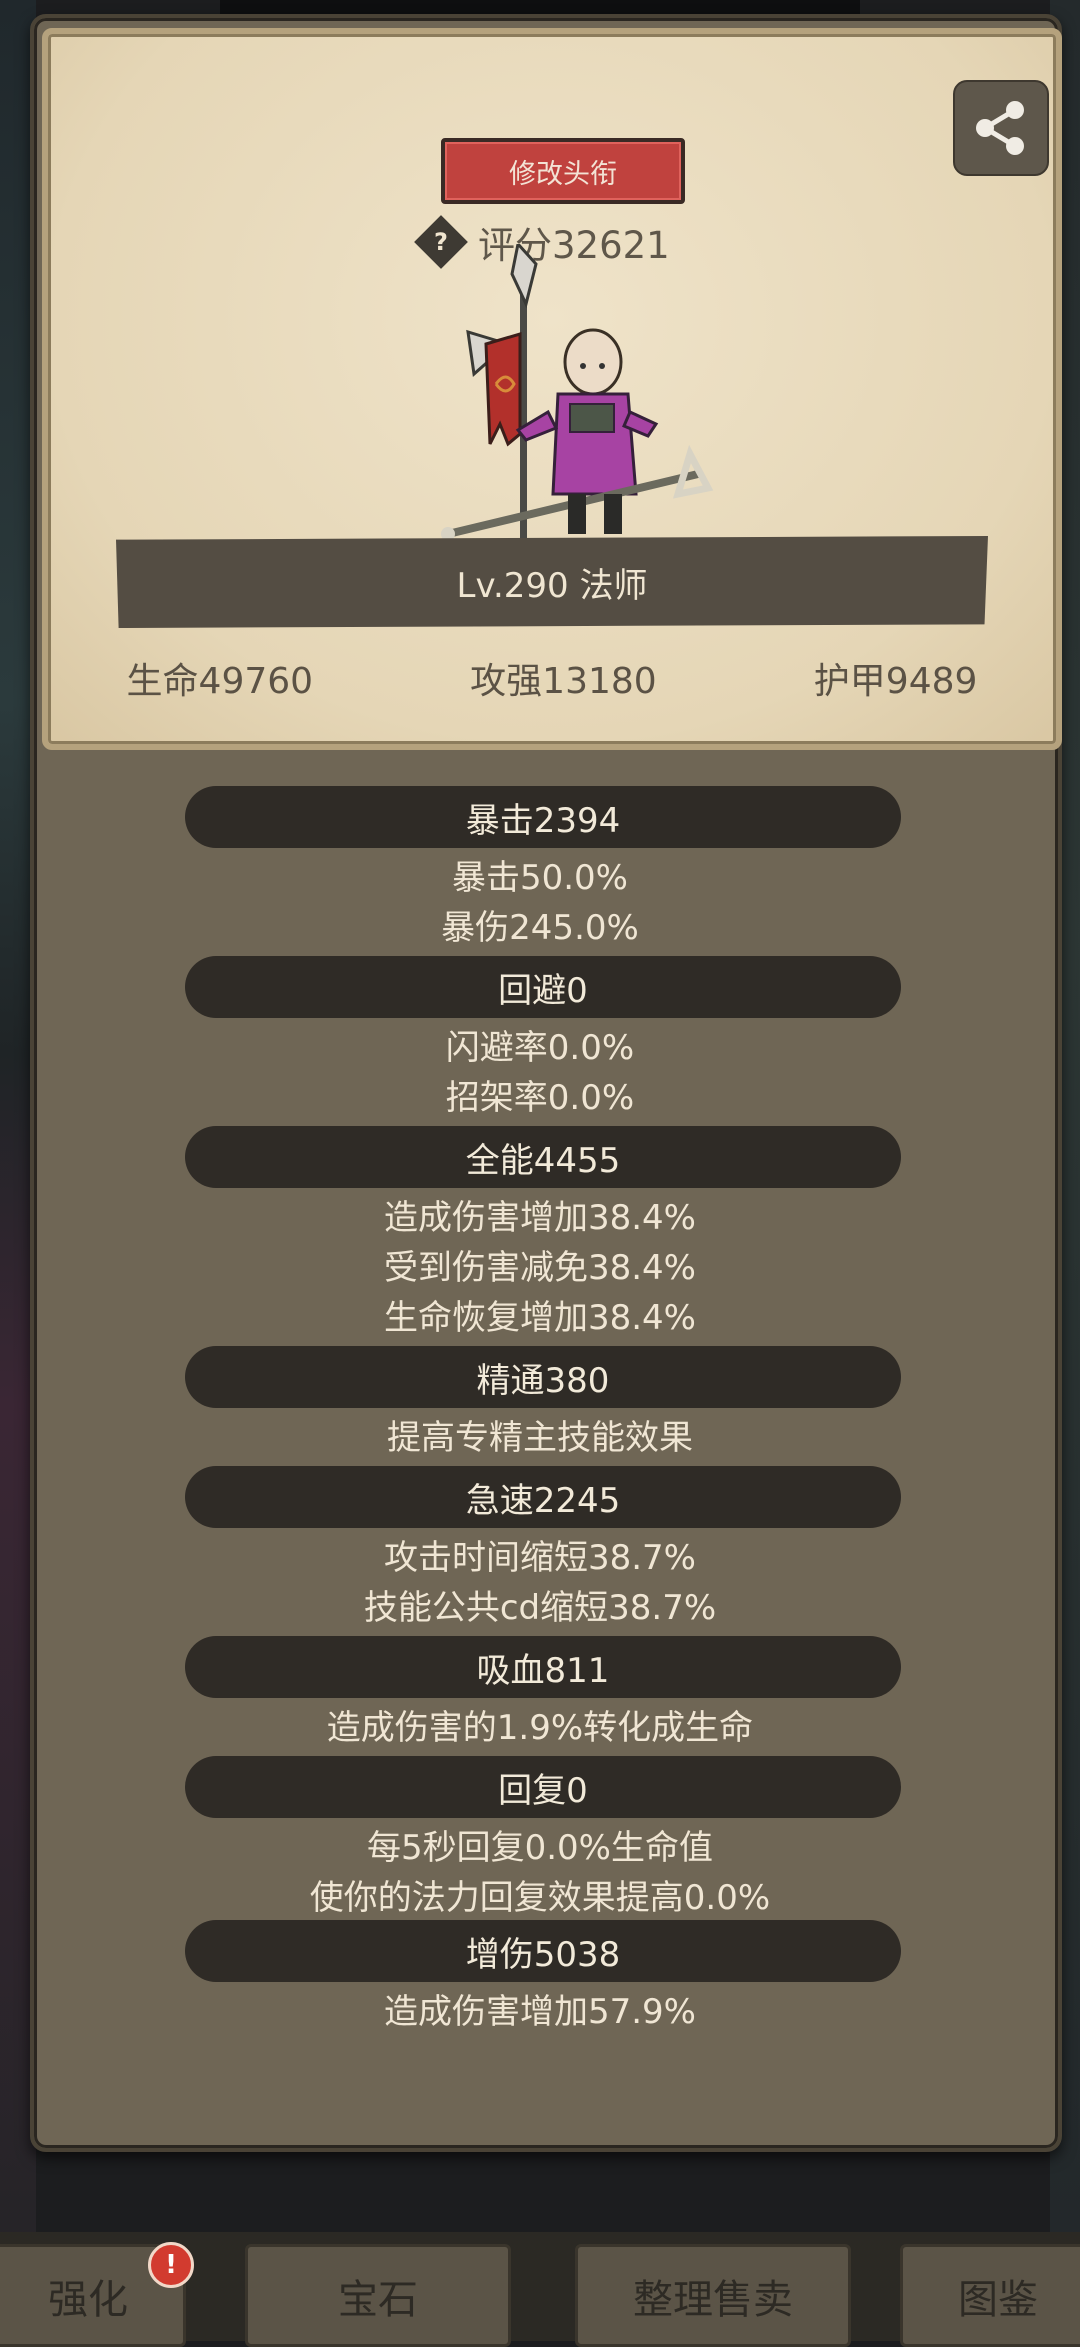 The image size is (1080, 2347). I want to click on edit-title-button: 修改头衔, so click(563, 171).